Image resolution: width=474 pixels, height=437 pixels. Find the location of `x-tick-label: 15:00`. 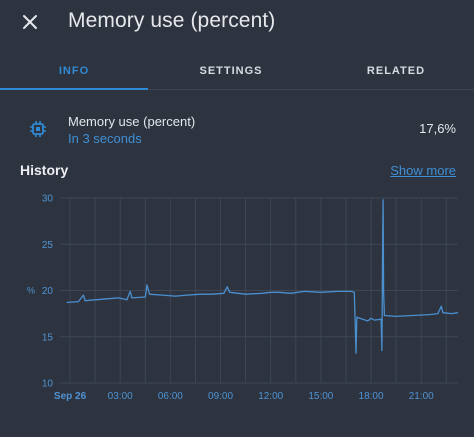

x-tick-label: 15:00 is located at coordinates (320, 396).